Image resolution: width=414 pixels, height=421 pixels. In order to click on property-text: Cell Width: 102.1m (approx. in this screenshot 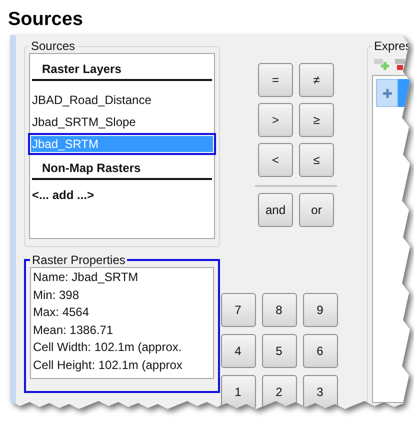, I will do `click(108, 347)`.